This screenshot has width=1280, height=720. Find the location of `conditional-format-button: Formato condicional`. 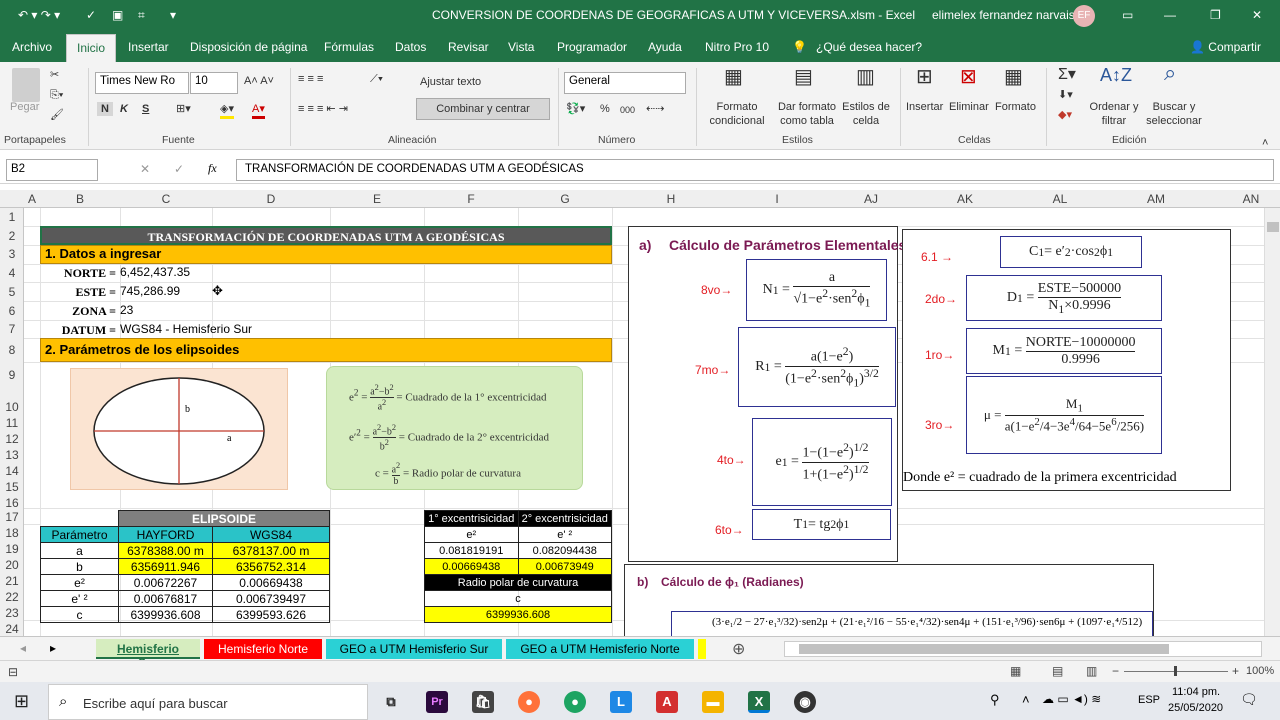

conditional-format-button: Formato condicional is located at coordinates (737, 114).